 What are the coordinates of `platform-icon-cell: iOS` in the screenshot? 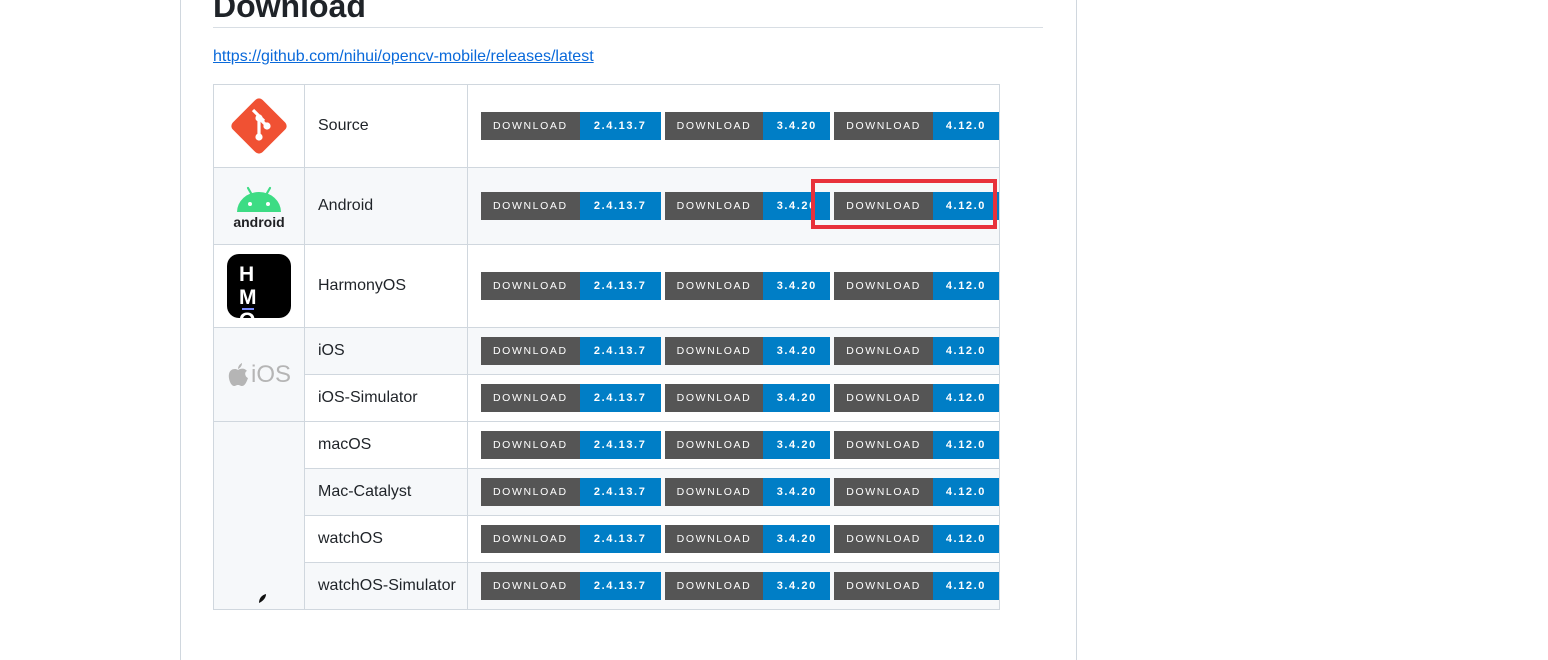 It's located at (259, 374).